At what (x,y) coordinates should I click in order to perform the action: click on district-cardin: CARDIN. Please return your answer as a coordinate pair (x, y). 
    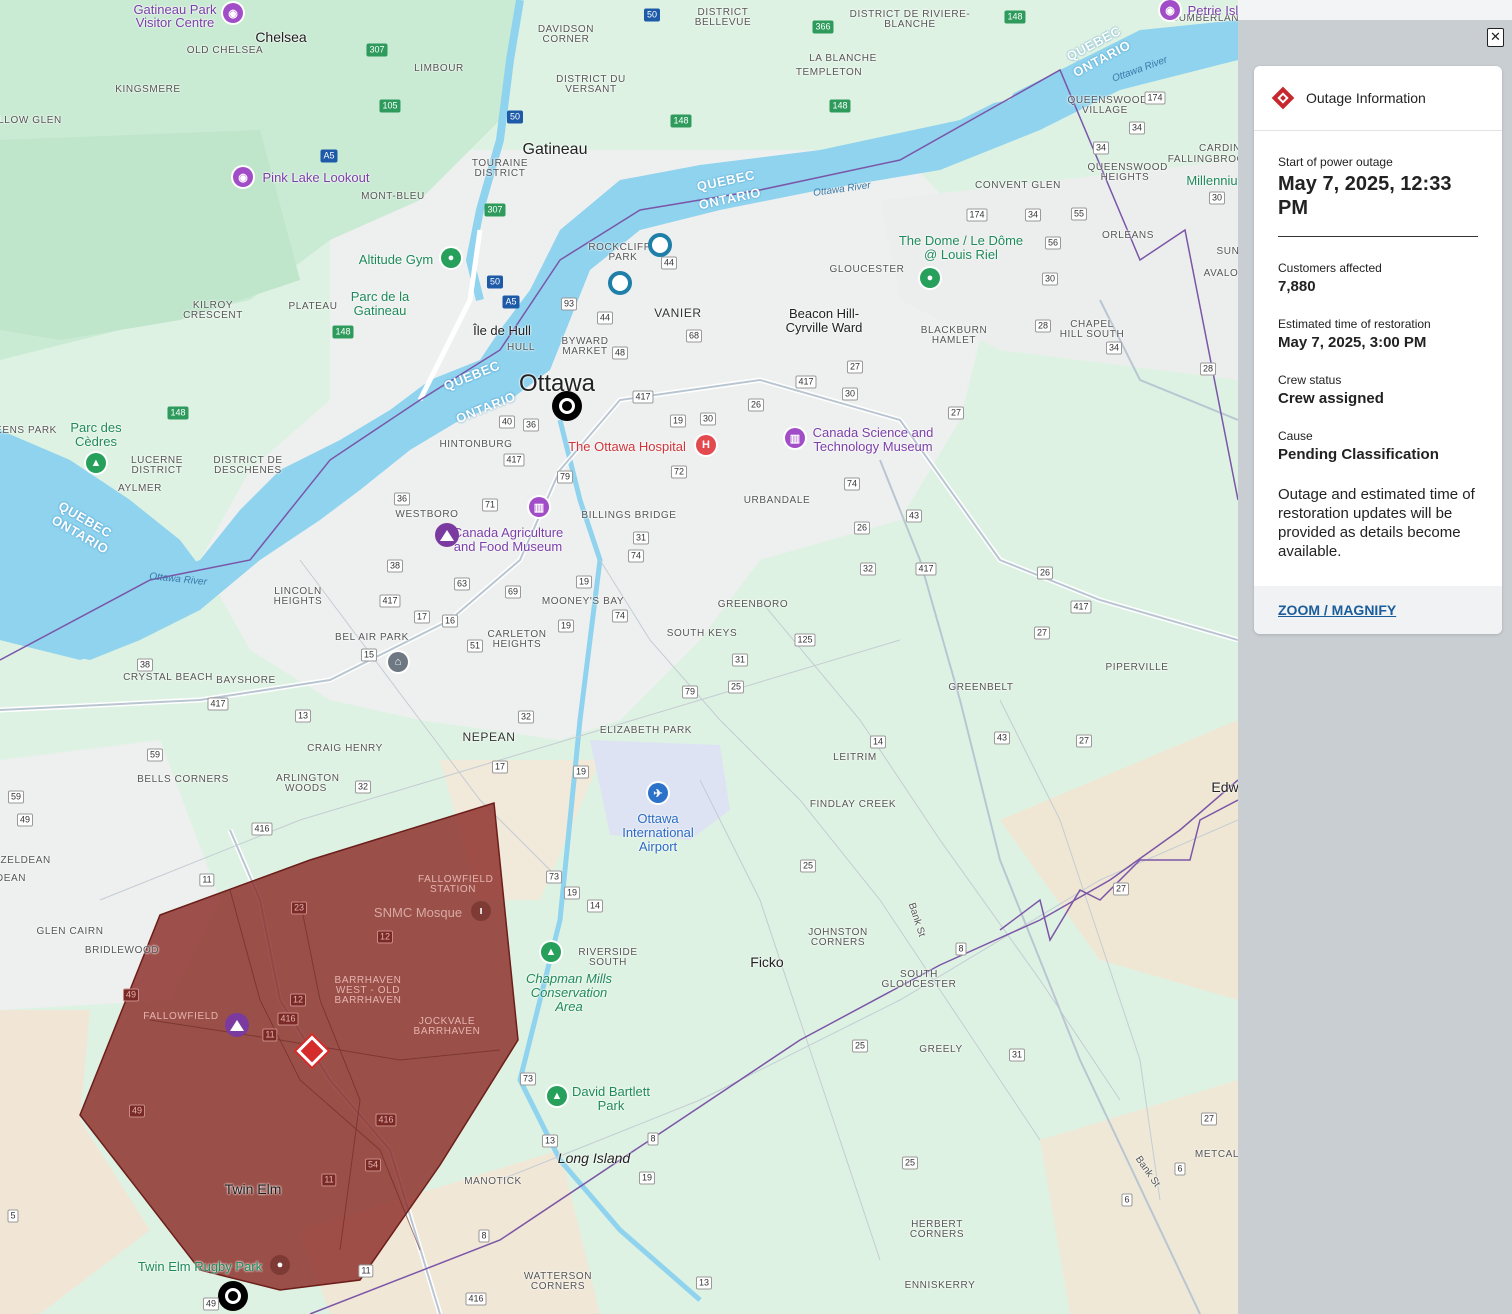
    Looking at the image, I should click on (1218, 148).